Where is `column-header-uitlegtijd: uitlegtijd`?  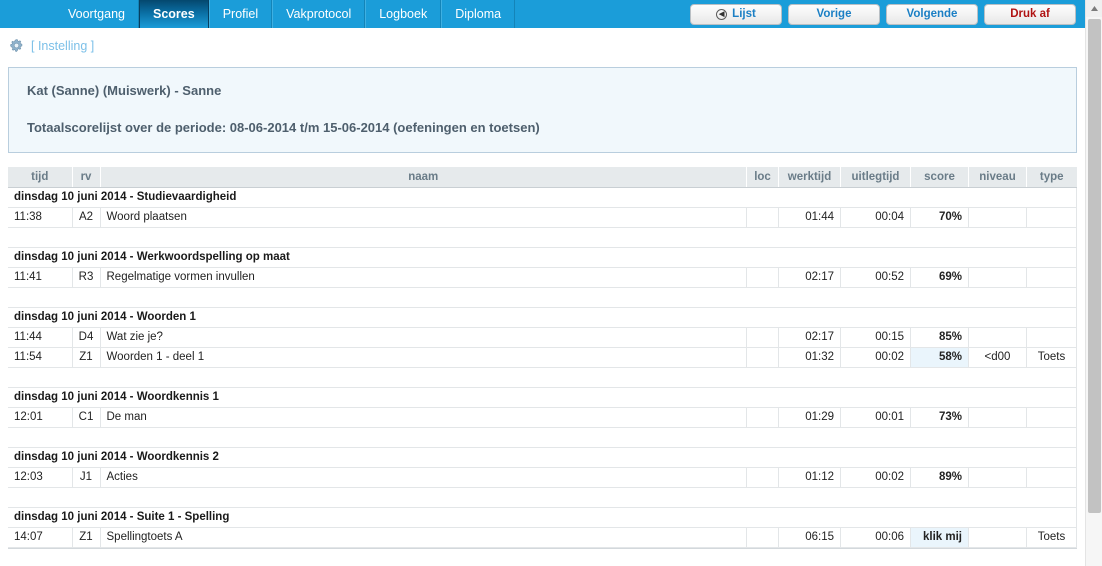 column-header-uitlegtijd: uitlegtijd is located at coordinates (875, 177).